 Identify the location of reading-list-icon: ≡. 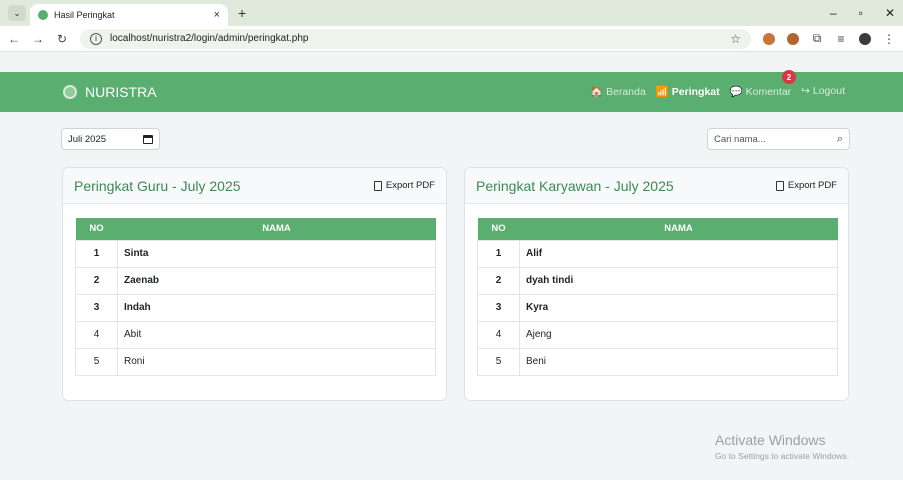
(841, 39).